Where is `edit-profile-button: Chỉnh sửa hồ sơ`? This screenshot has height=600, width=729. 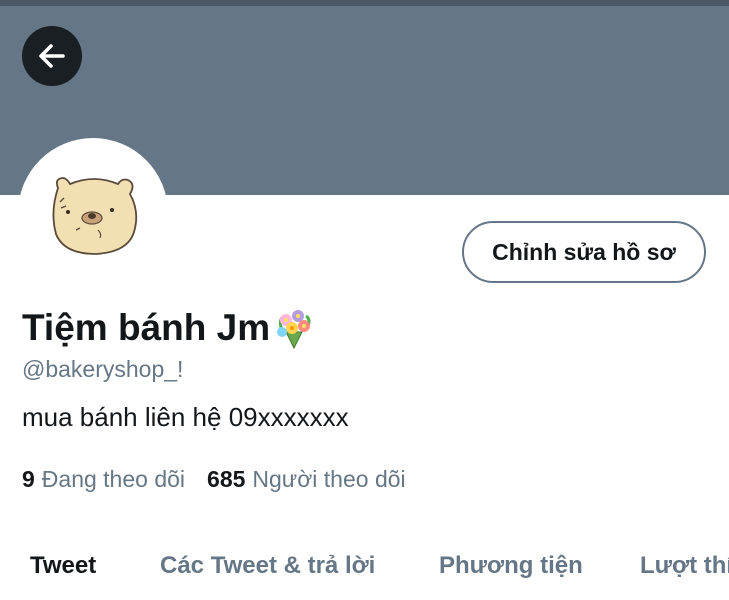 edit-profile-button: Chỉnh sửa hồ sơ is located at coordinates (584, 252).